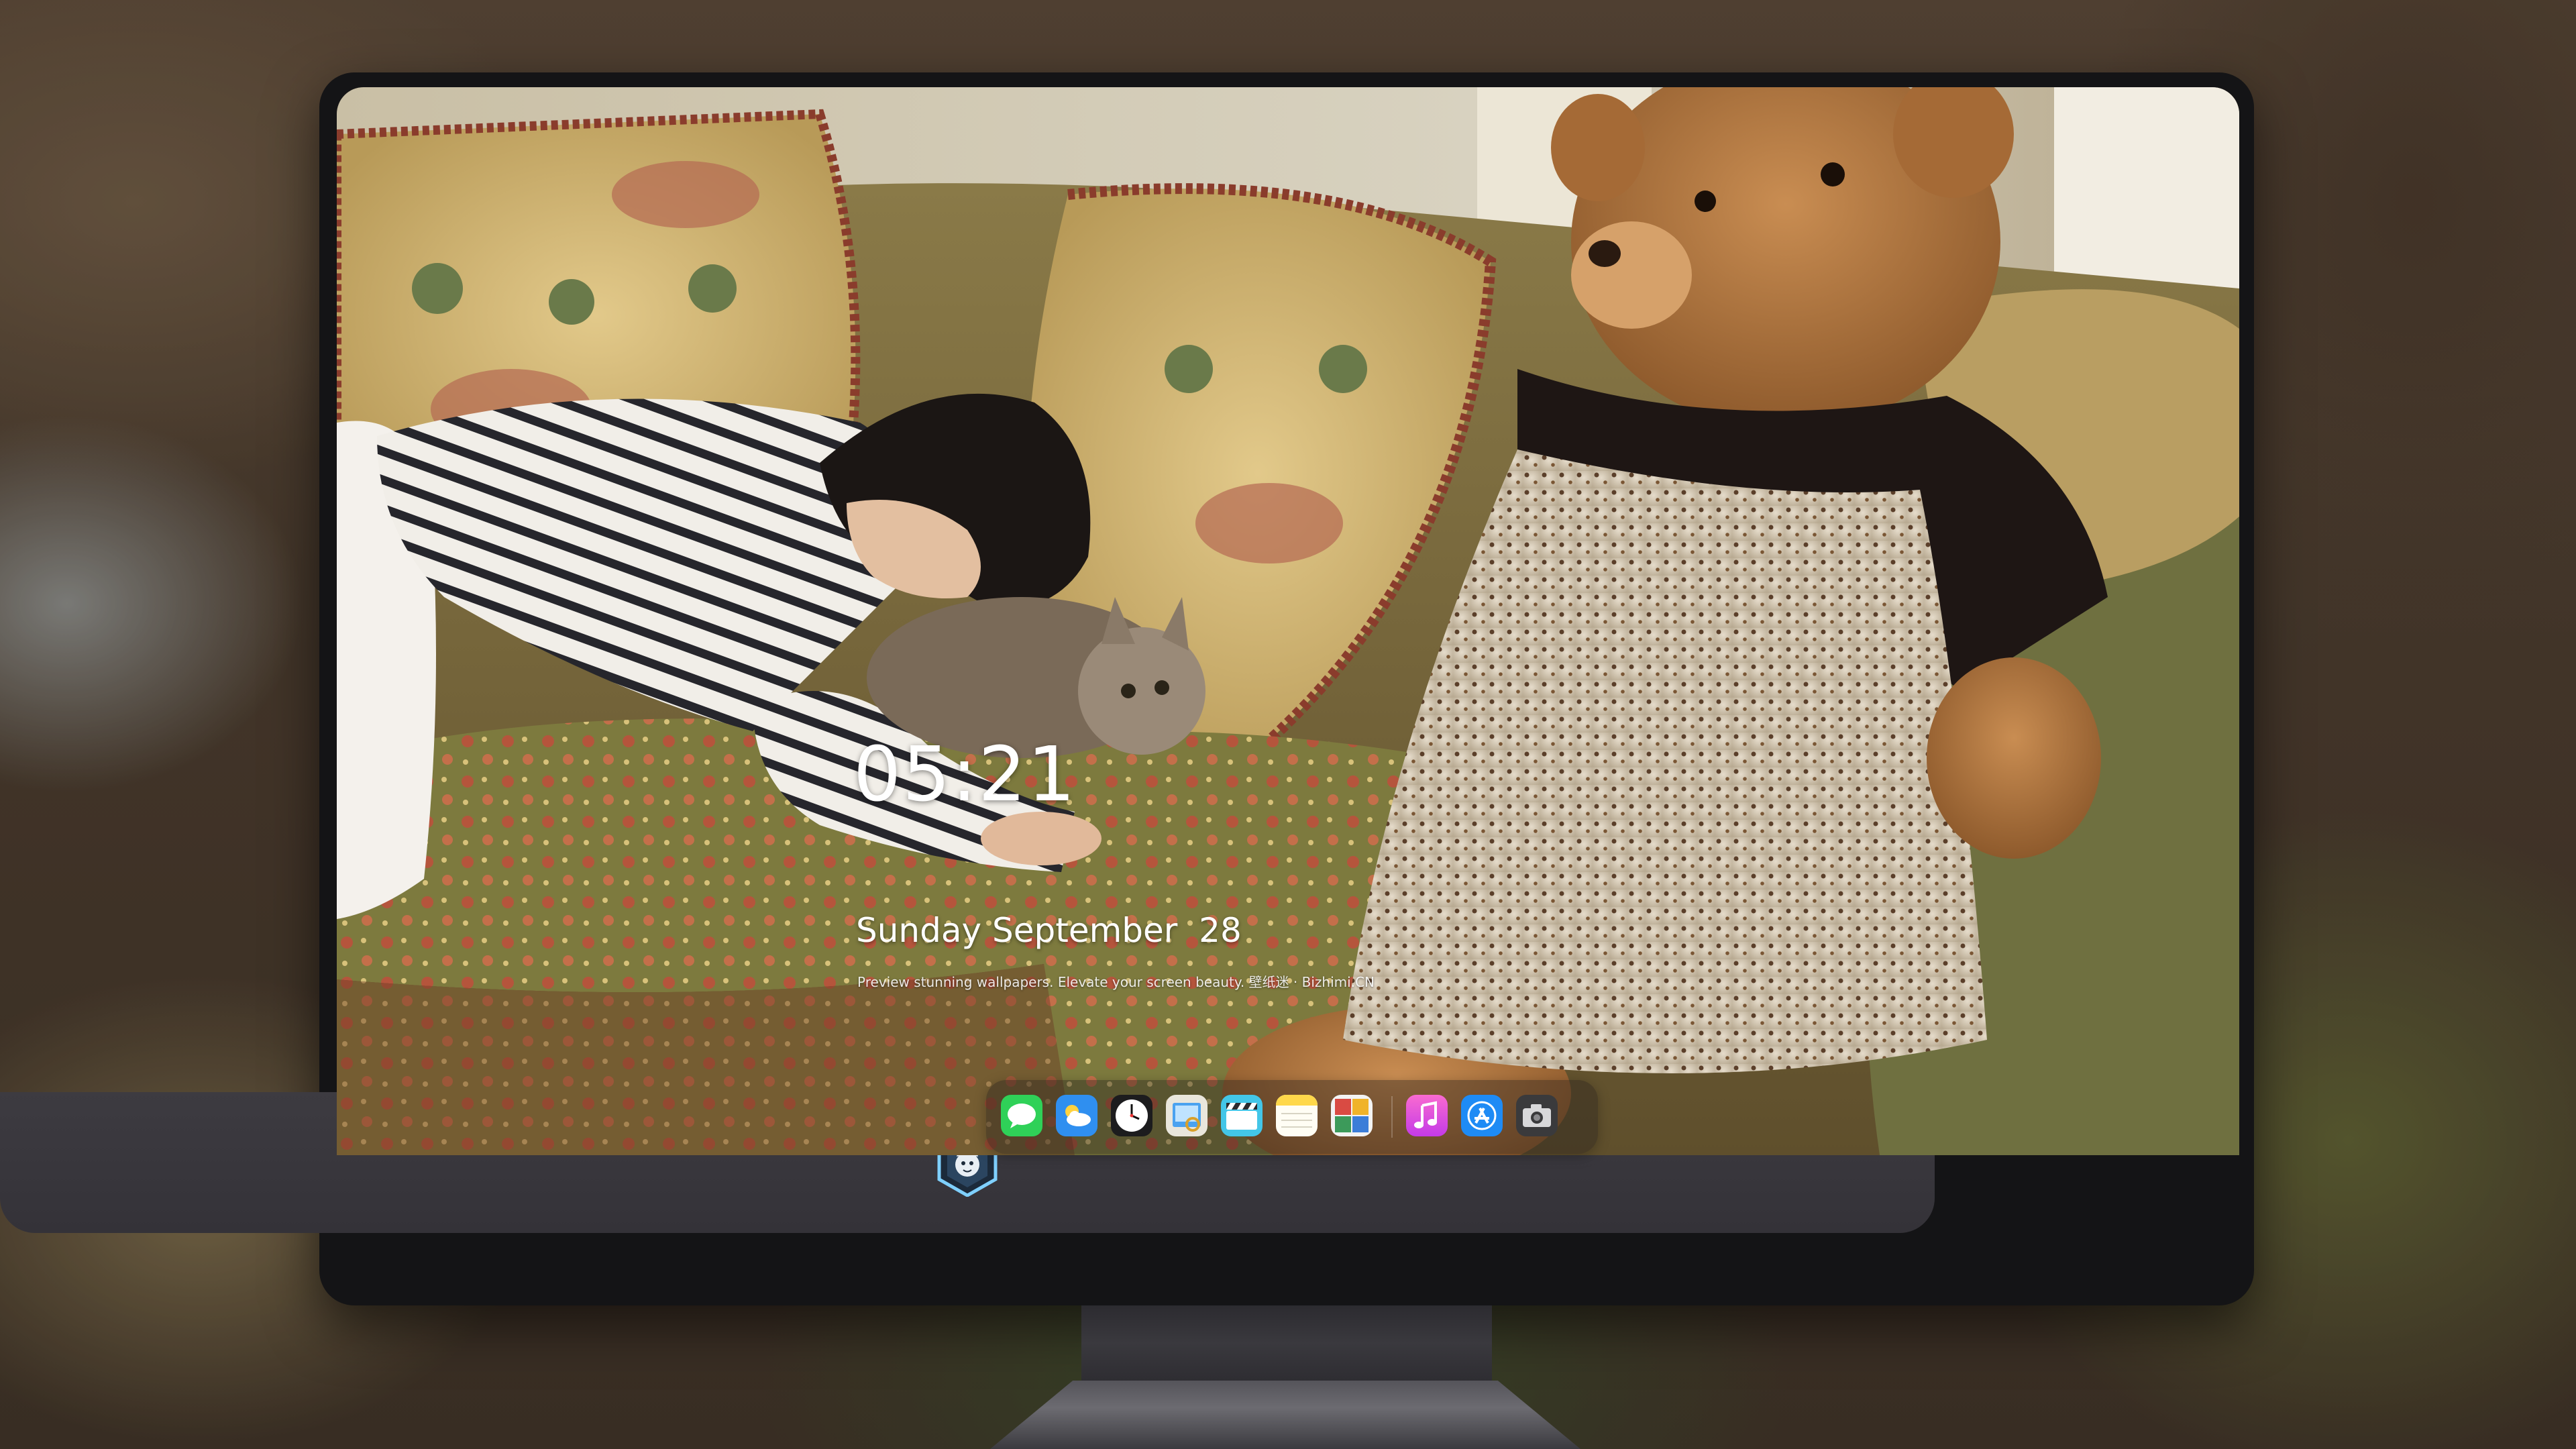 This screenshot has width=2576, height=1449. I want to click on dock, so click(1292, 1117).